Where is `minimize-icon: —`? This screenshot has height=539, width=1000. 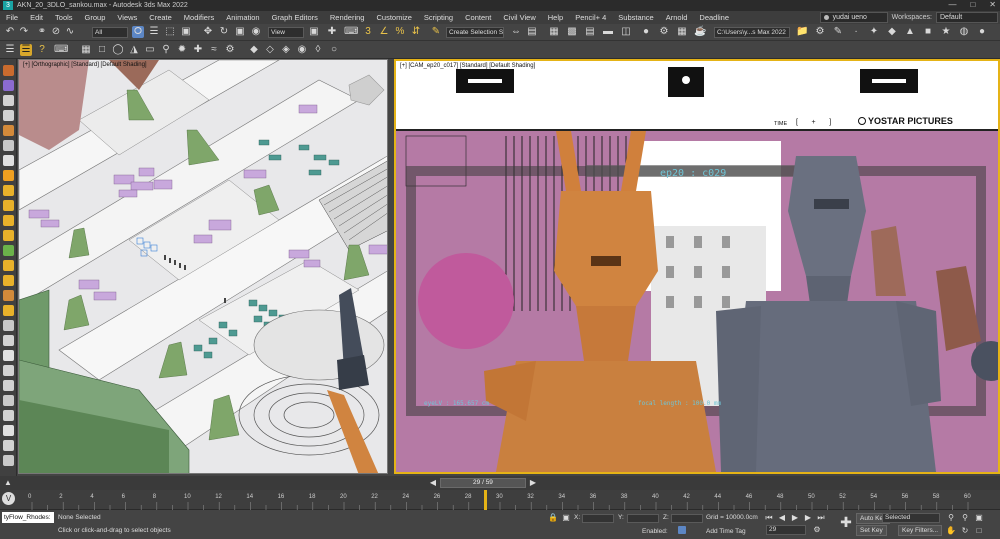 minimize-icon: — is located at coordinates (952, 4).